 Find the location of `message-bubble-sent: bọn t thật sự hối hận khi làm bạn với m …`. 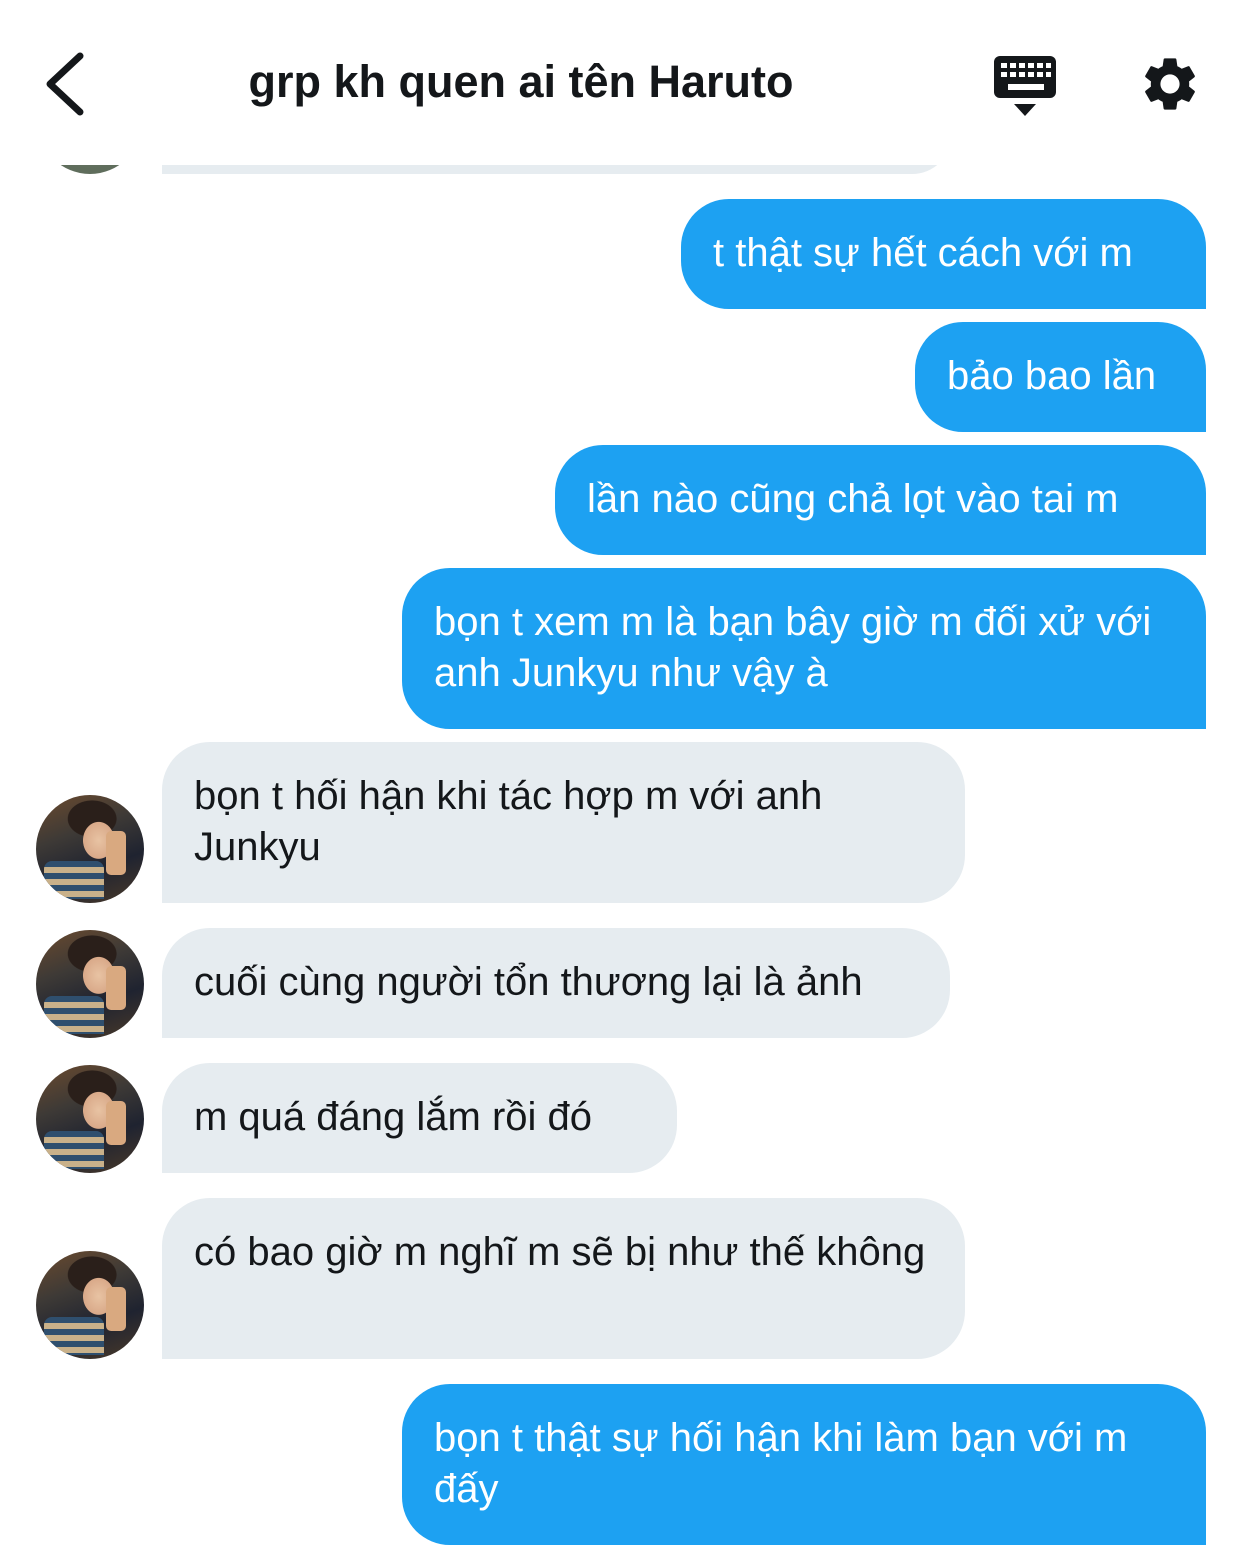

message-bubble-sent: bọn t thật sự hối hận khi làm bạn với m … is located at coordinates (804, 1464).